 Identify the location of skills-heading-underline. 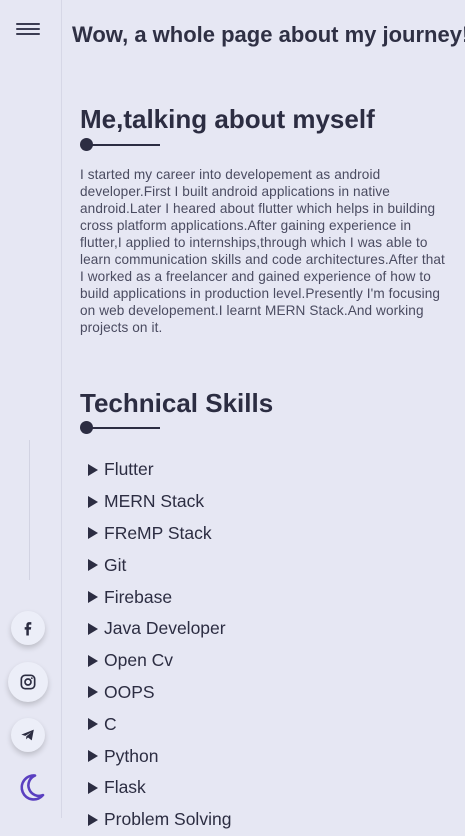
(120, 428).